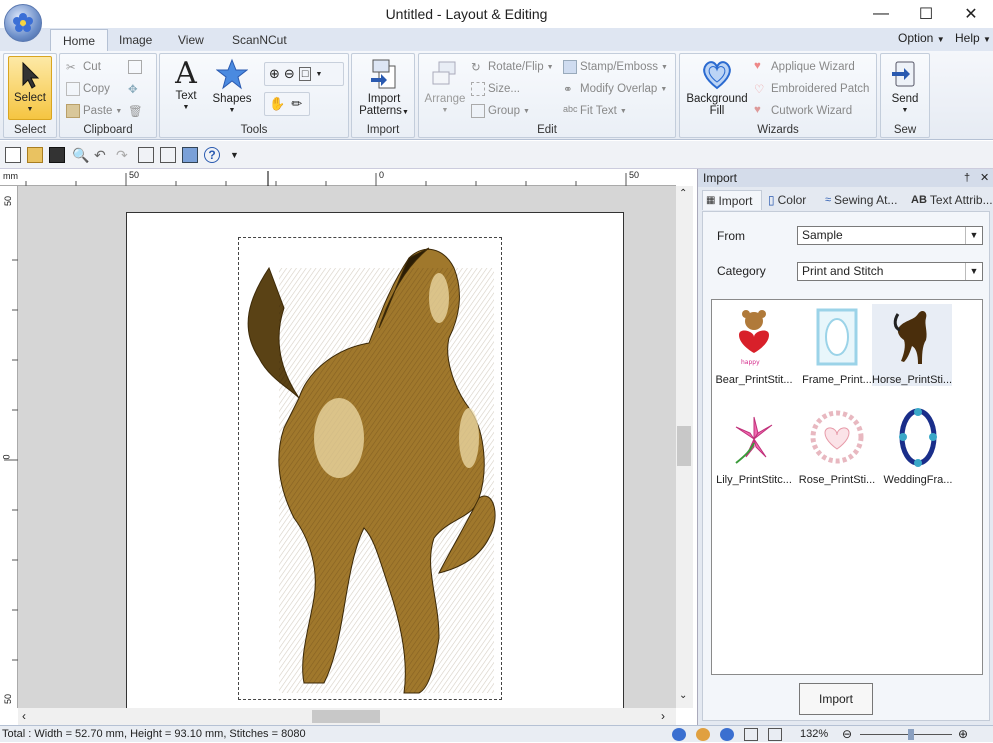  Describe the element at coordinates (890, 235) in the screenshot. I see `from-select: Sample ▼` at that location.